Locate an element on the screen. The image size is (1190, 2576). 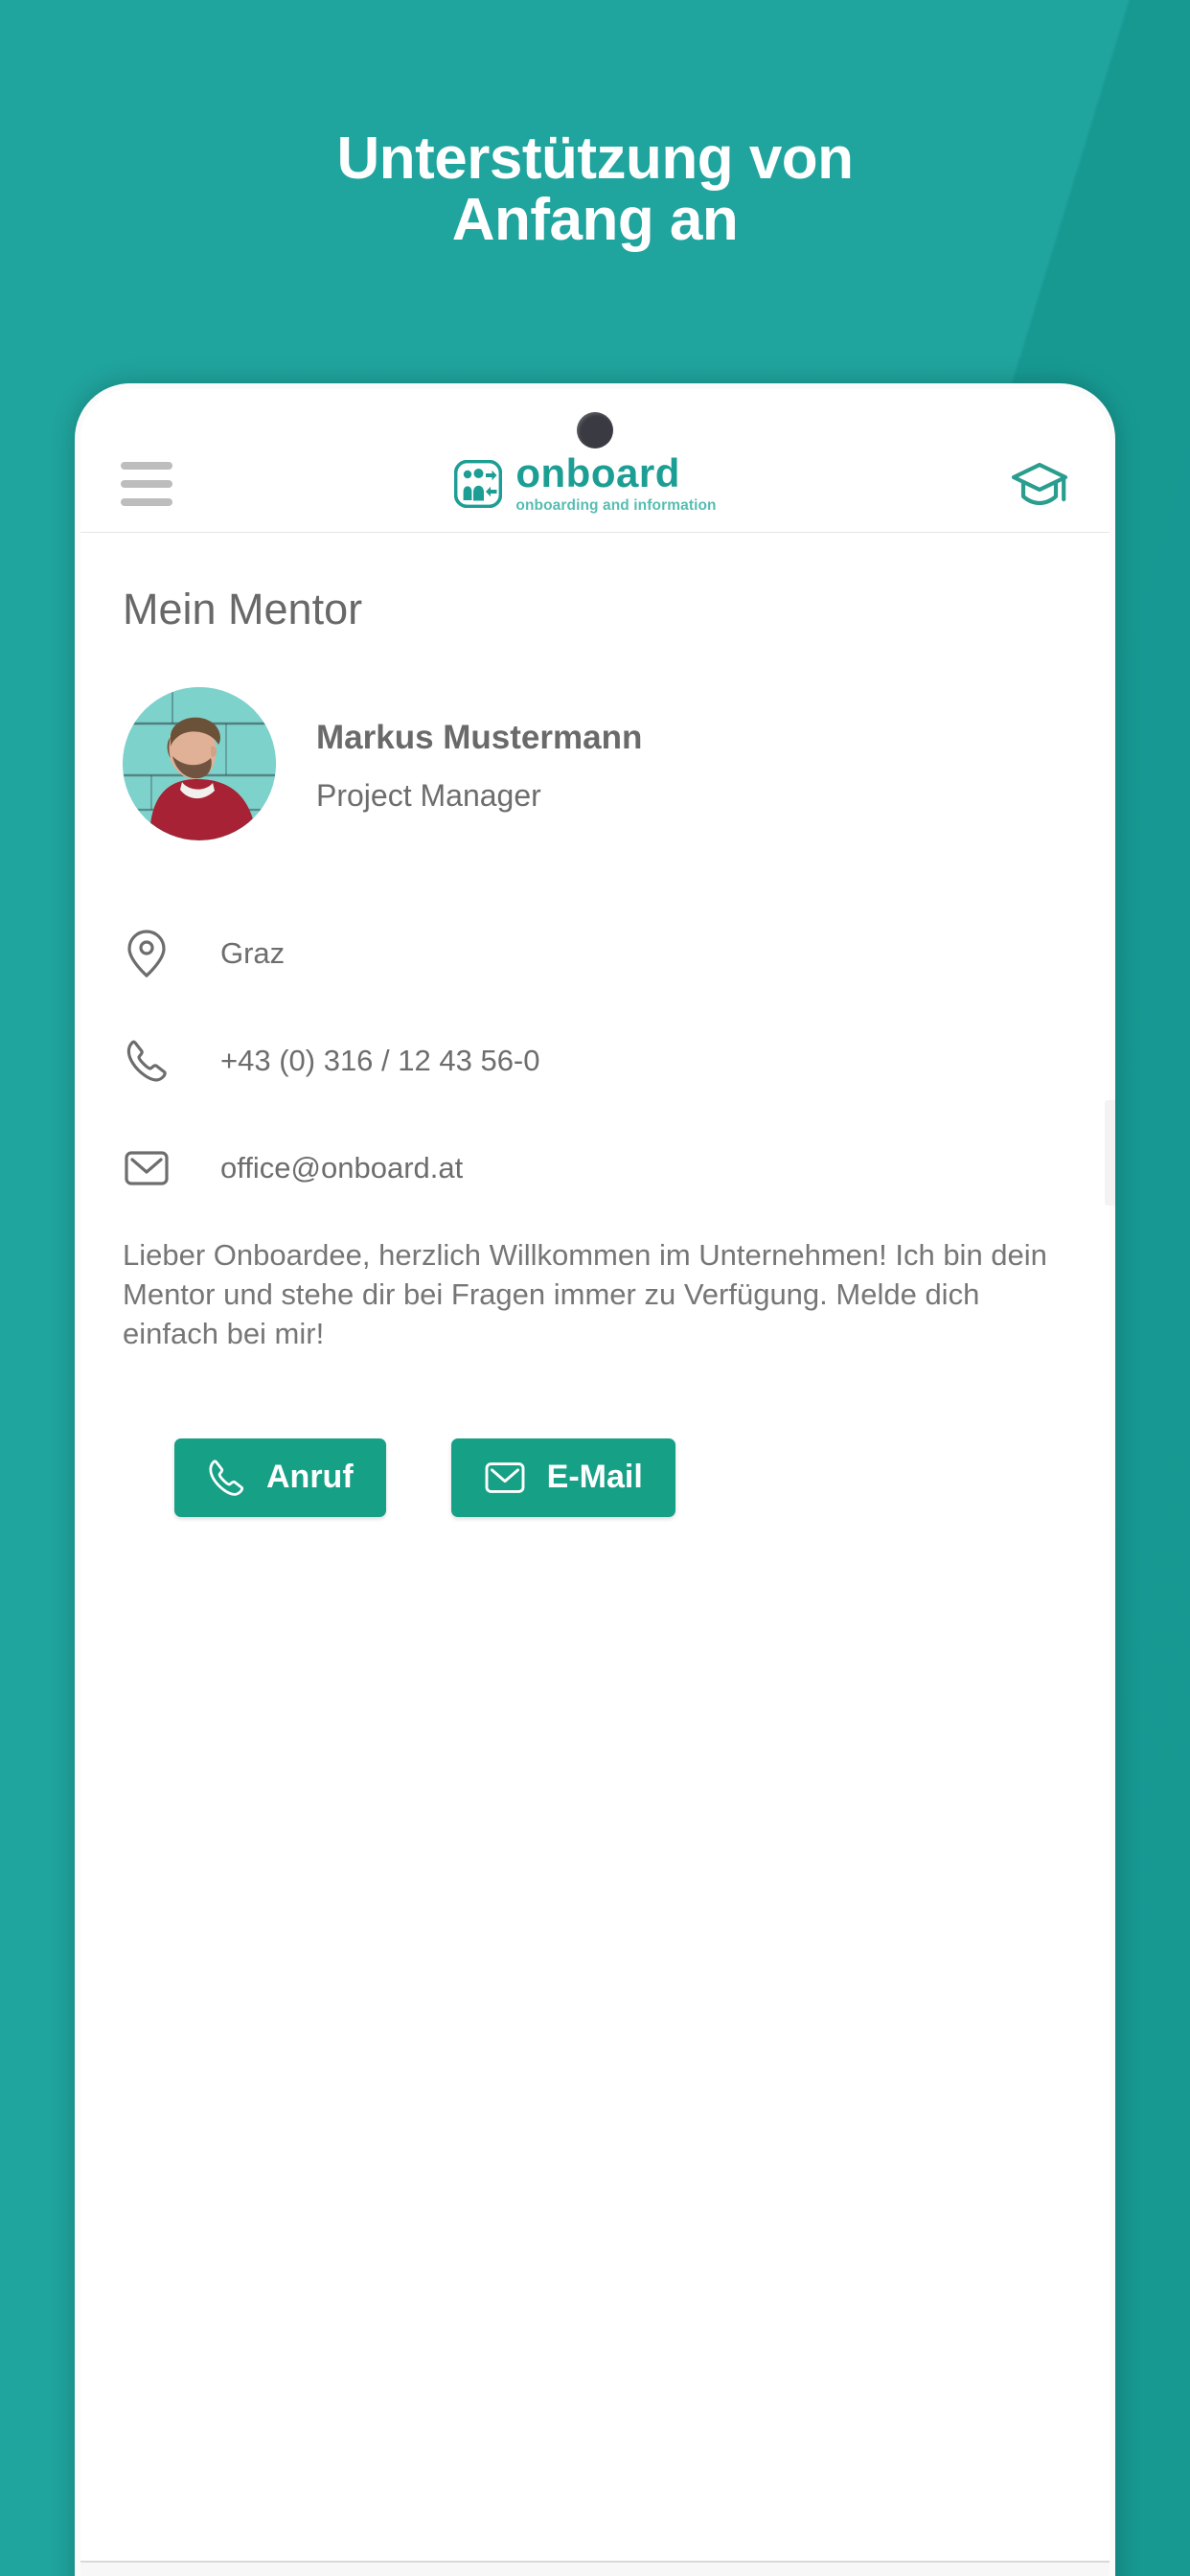
contact-row-email: office@onboard.at is located at coordinates (595, 1168).